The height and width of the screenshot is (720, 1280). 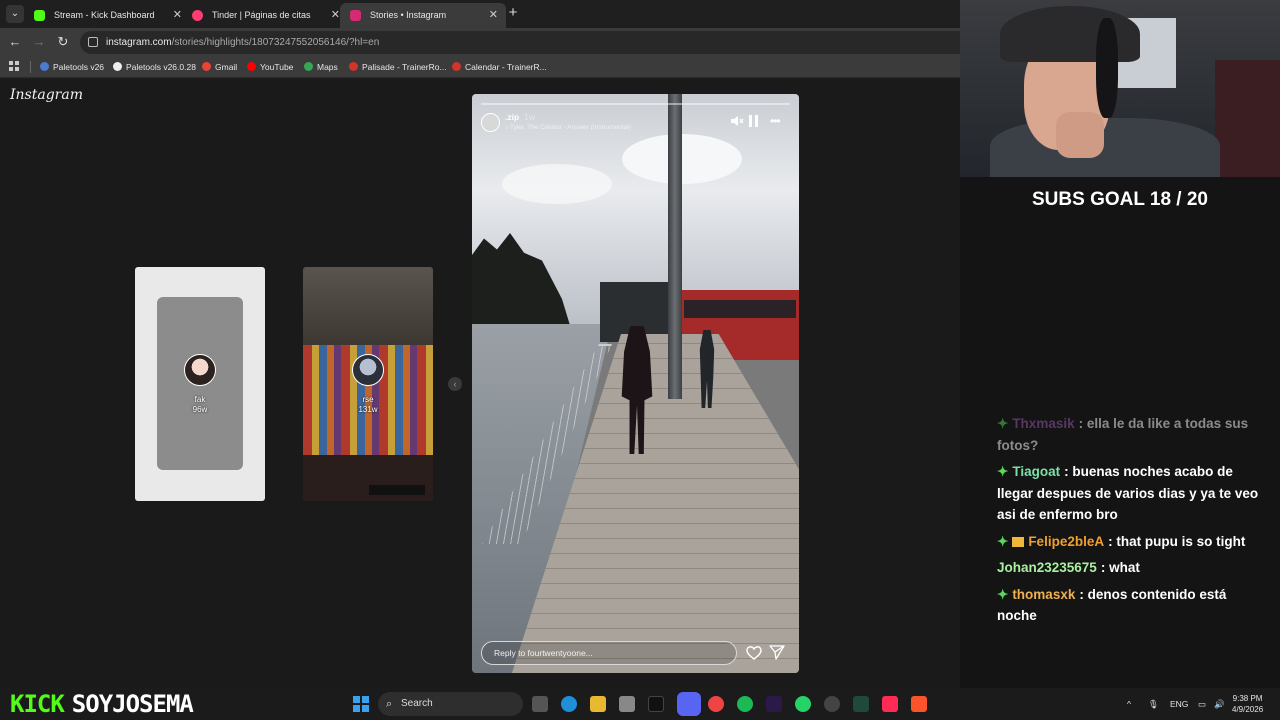 I want to click on instagram-favicon-icon, so click(x=355, y=15).